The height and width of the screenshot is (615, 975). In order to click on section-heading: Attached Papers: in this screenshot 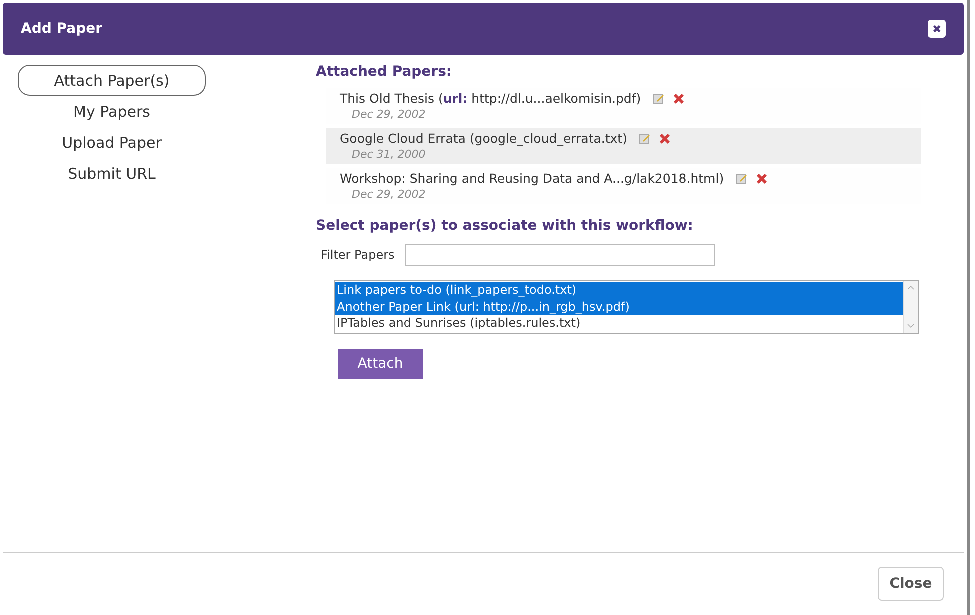, I will do `click(384, 72)`.